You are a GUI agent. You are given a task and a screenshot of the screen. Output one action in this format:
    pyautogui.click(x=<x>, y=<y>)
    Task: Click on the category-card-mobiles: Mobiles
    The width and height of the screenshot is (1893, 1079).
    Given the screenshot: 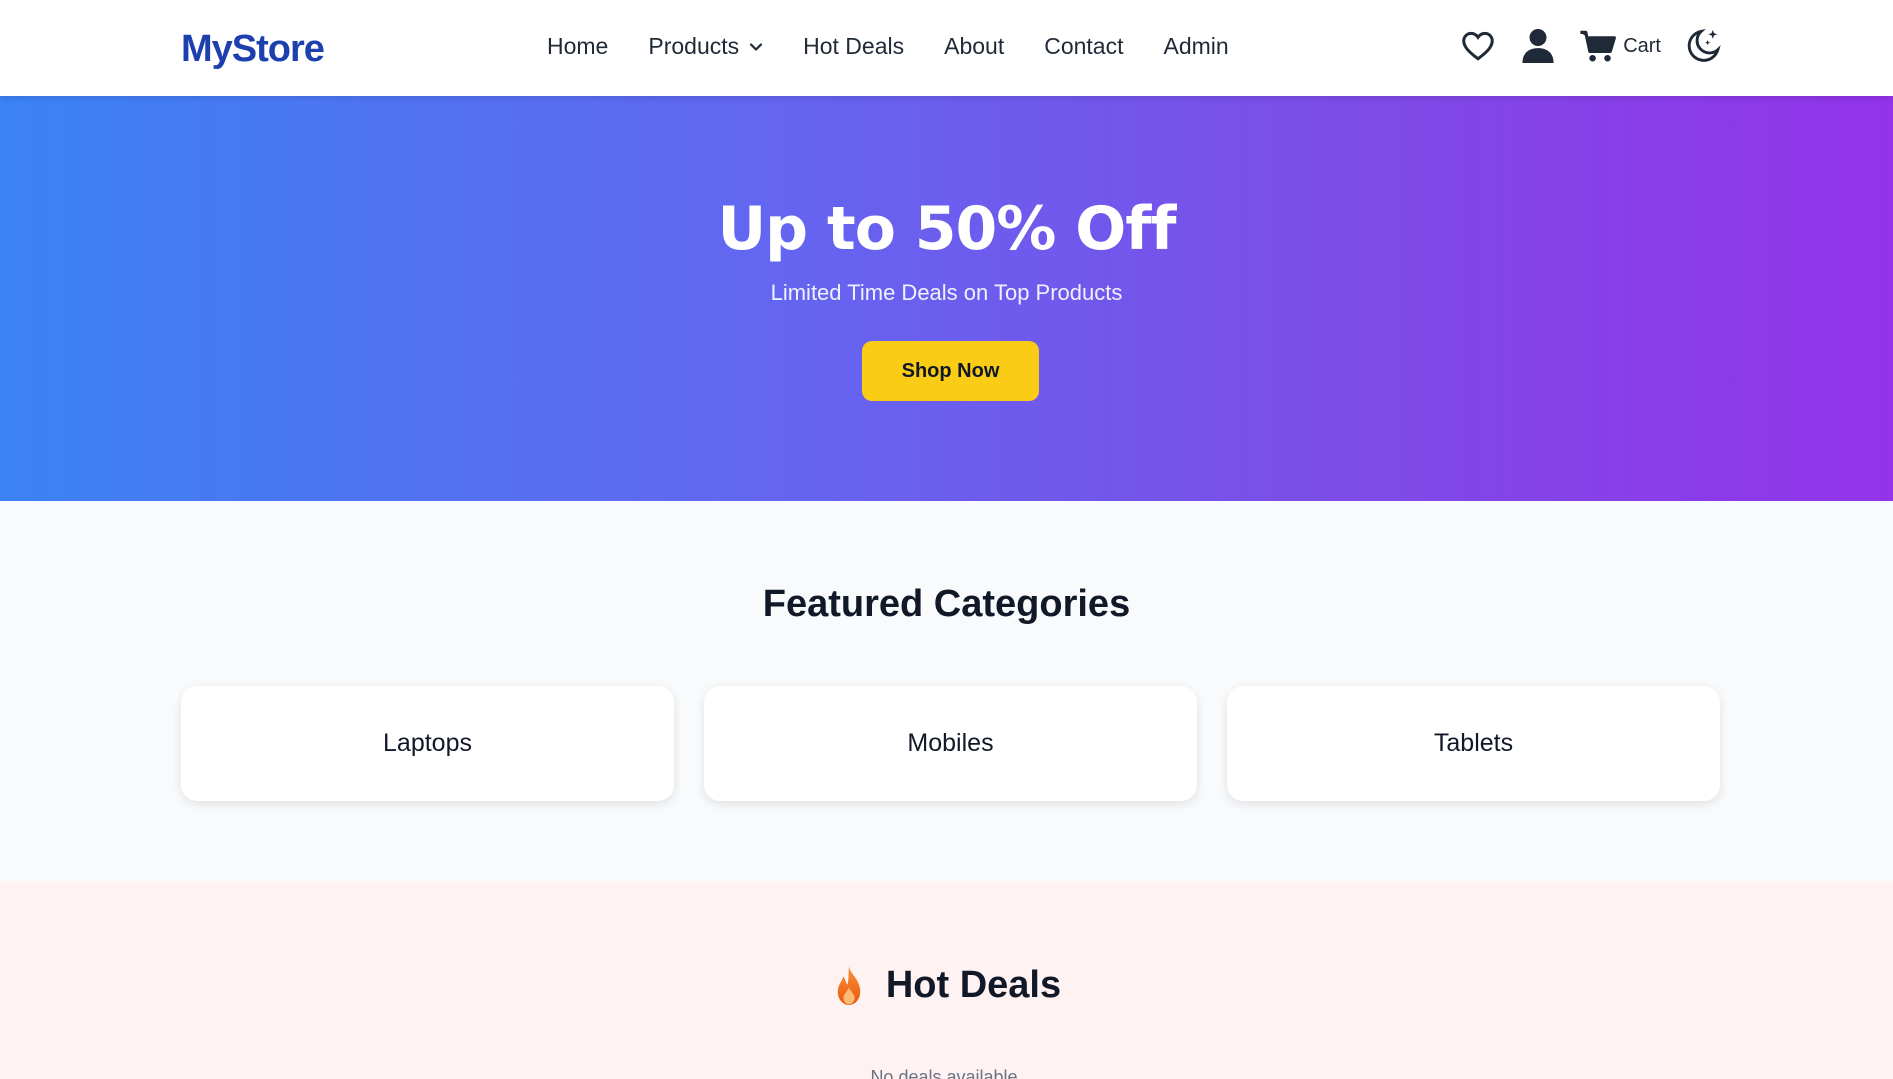 What is the action you would take?
    pyautogui.click(x=950, y=743)
    